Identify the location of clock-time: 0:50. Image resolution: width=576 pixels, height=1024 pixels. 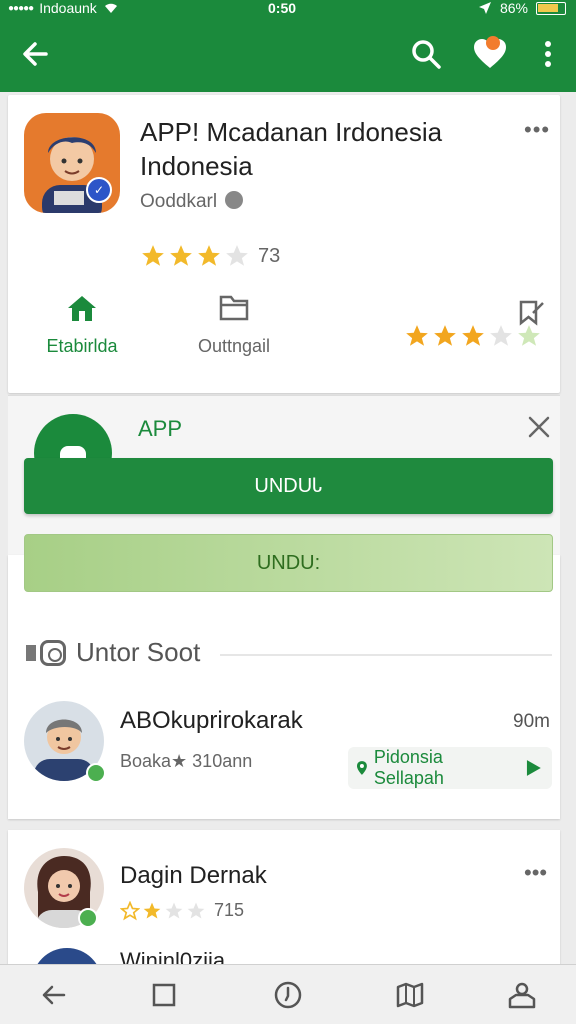
(282, 8).